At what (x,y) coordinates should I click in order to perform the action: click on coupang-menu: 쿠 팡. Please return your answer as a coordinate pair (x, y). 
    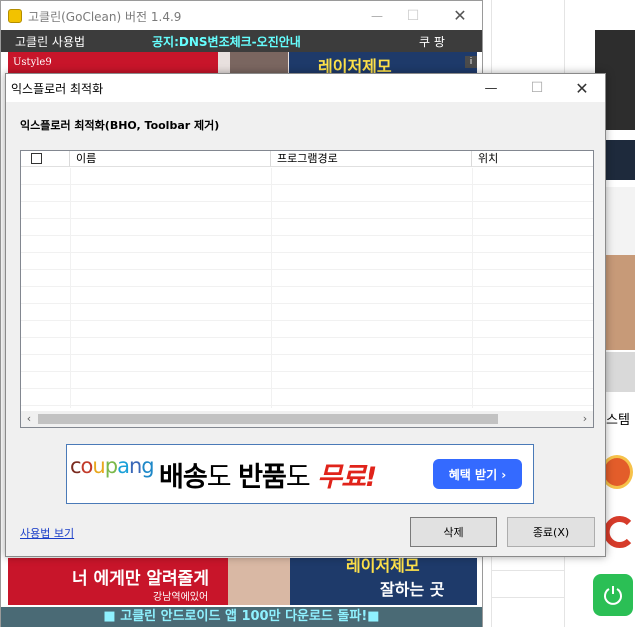
    Looking at the image, I should click on (432, 41).